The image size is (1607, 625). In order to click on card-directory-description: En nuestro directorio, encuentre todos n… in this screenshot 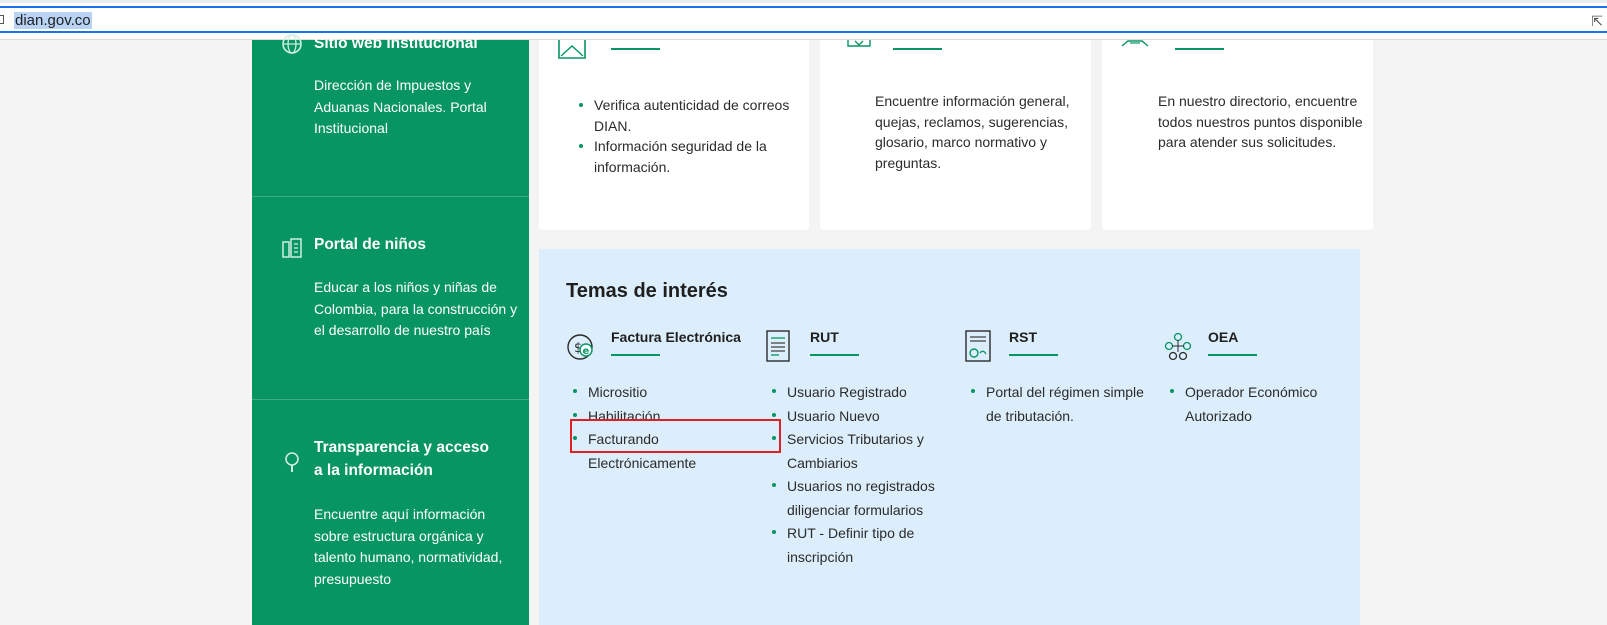, I will do `click(1260, 121)`.